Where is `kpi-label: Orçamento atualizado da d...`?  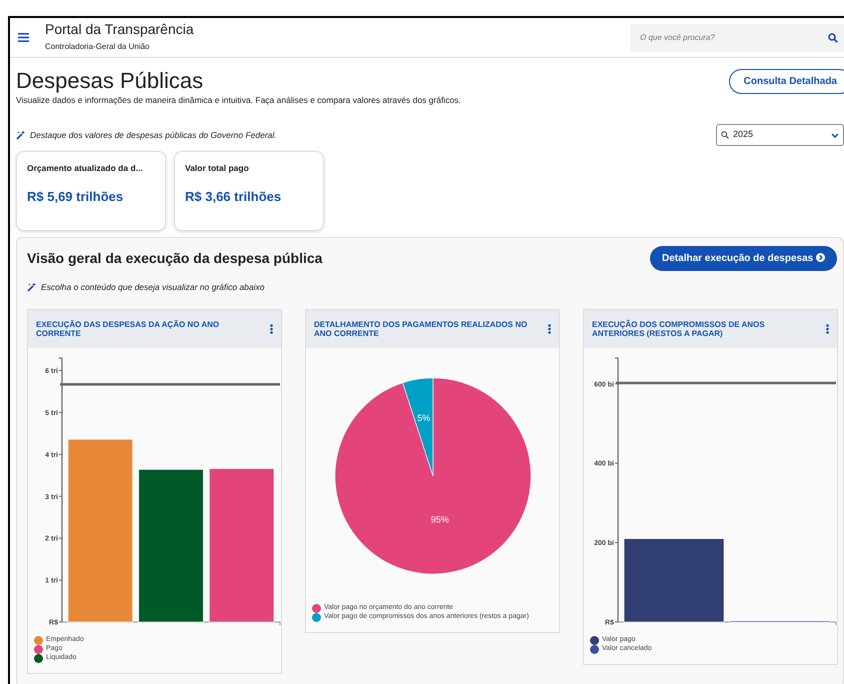 kpi-label: Orçamento atualizado da d... is located at coordinates (85, 168).